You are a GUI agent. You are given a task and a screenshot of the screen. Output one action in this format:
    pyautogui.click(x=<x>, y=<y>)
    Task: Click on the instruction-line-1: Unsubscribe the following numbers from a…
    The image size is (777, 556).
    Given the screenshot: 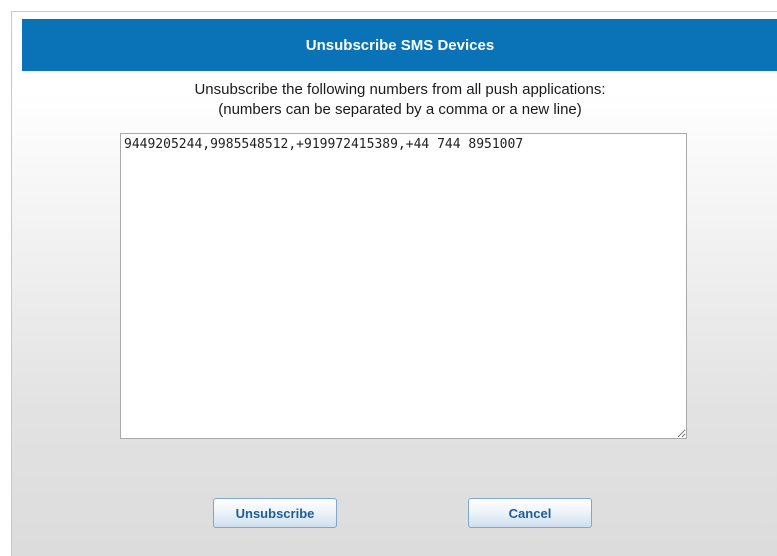 What is the action you would take?
    pyautogui.click(x=400, y=89)
    